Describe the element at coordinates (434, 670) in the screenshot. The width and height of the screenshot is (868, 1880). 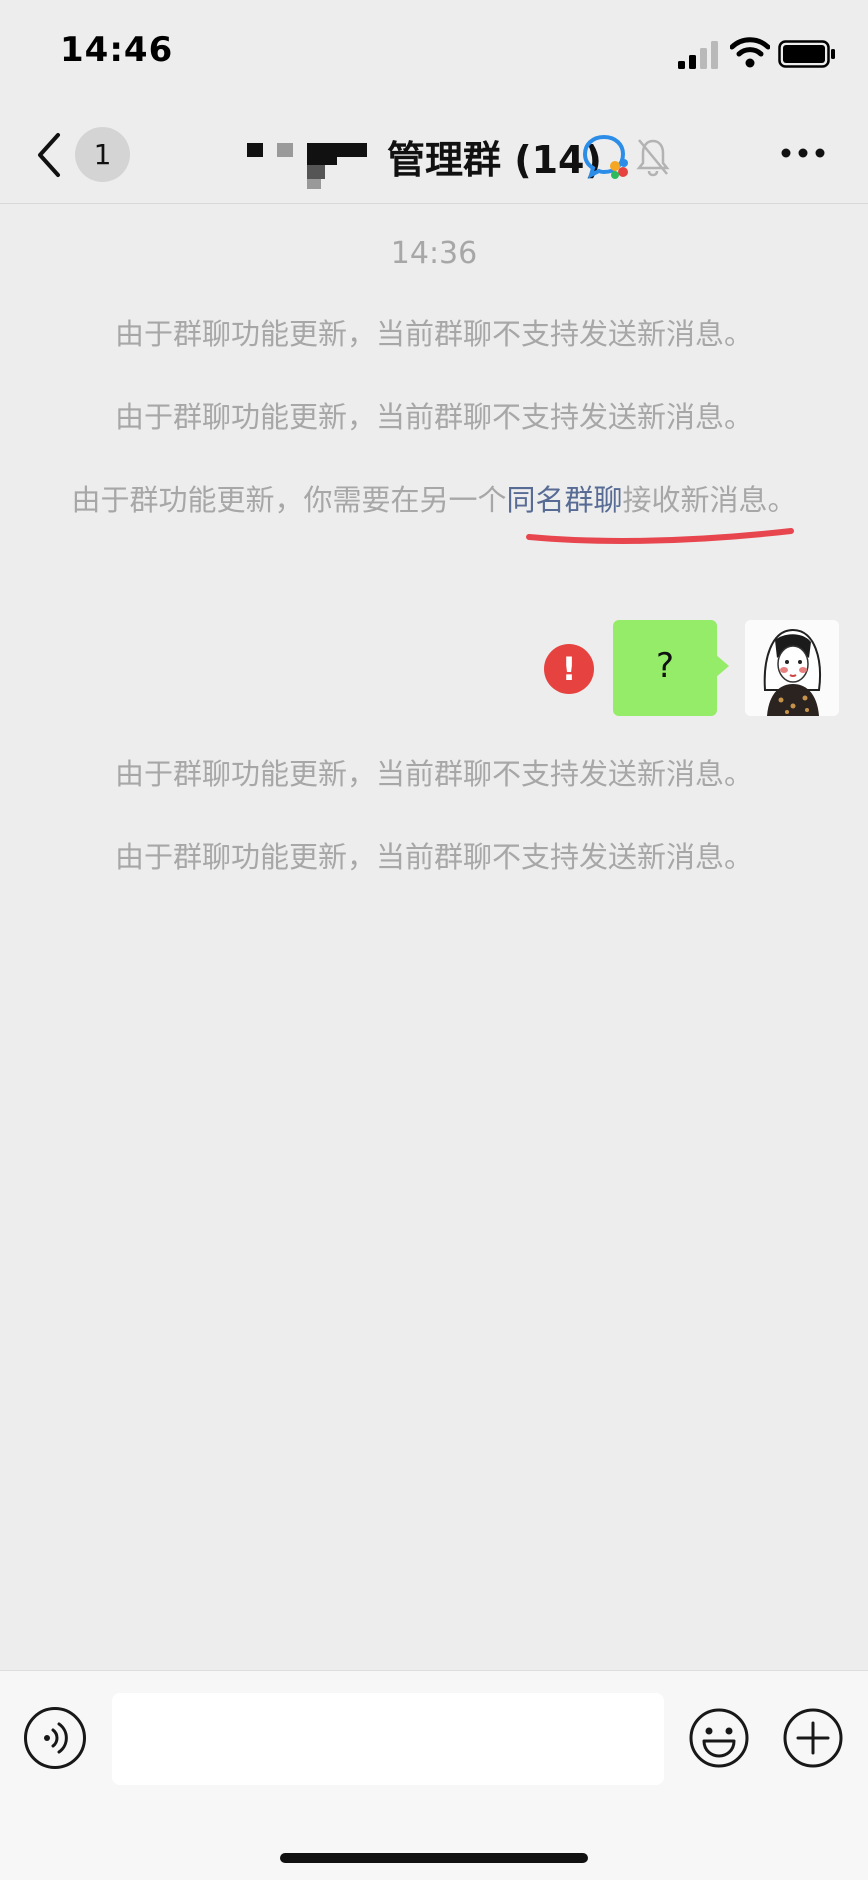
I see `sent-message-row: ! ?` at that location.